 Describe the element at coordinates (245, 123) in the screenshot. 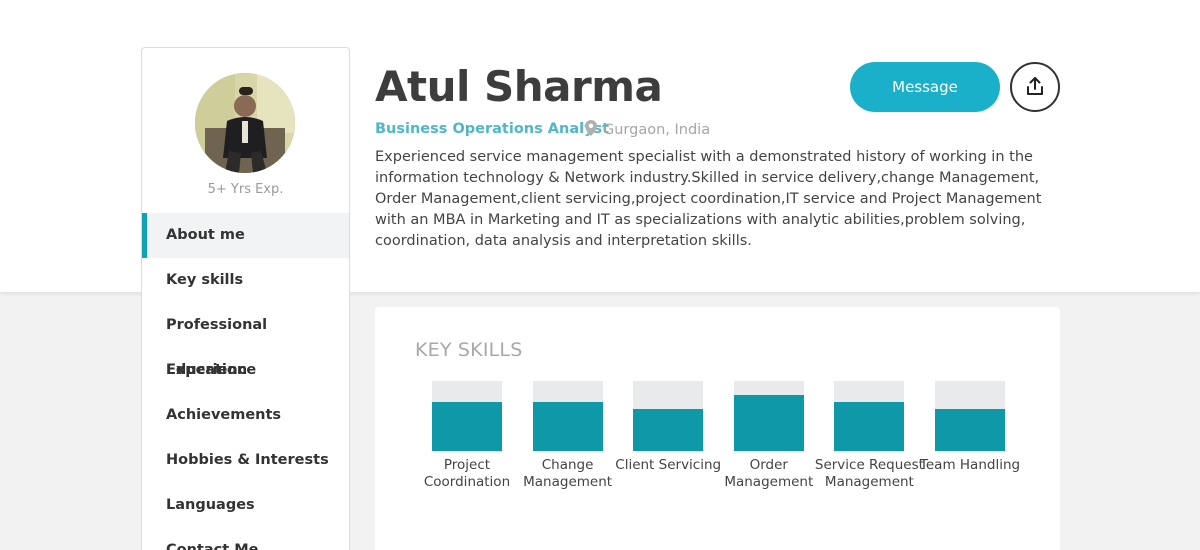

I see `avatar` at that location.